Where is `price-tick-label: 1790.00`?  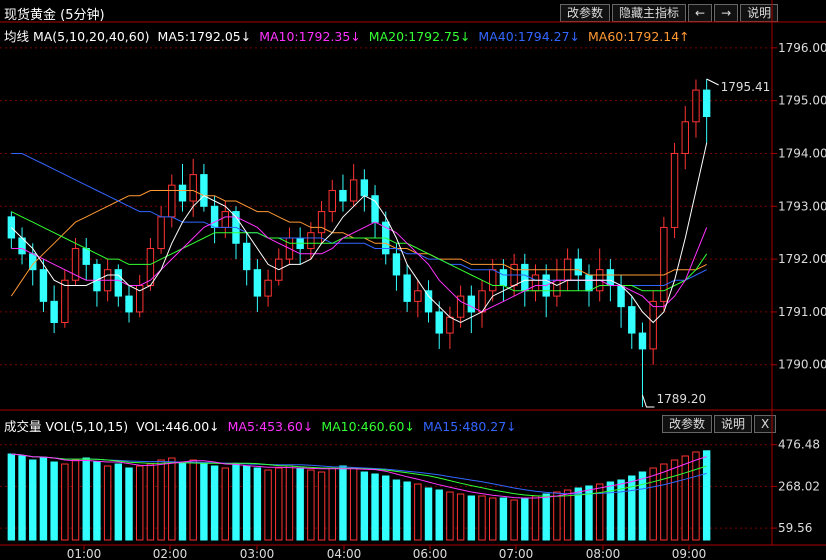 price-tick-label: 1790.00 is located at coordinates (802, 365).